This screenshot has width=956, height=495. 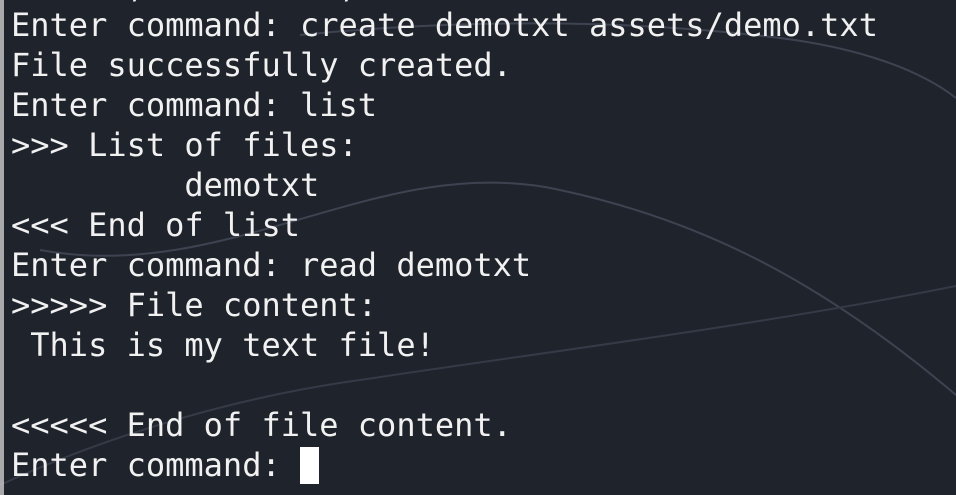 What do you see at coordinates (155, 225) in the screenshot?
I see `terminal-line: <<< End of list` at bounding box center [155, 225].